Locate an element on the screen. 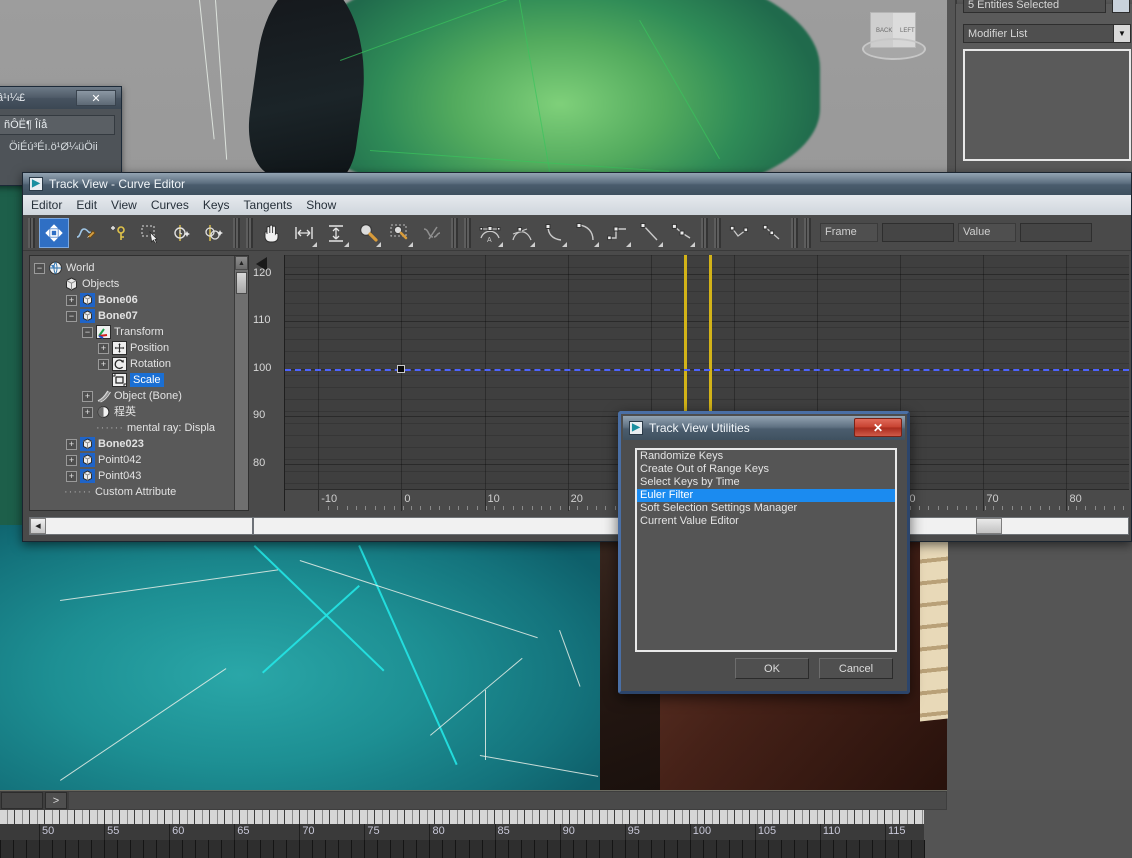 The image size is (1132, 858). tree-item-: + 程英 is located at coordinates (141, 412).